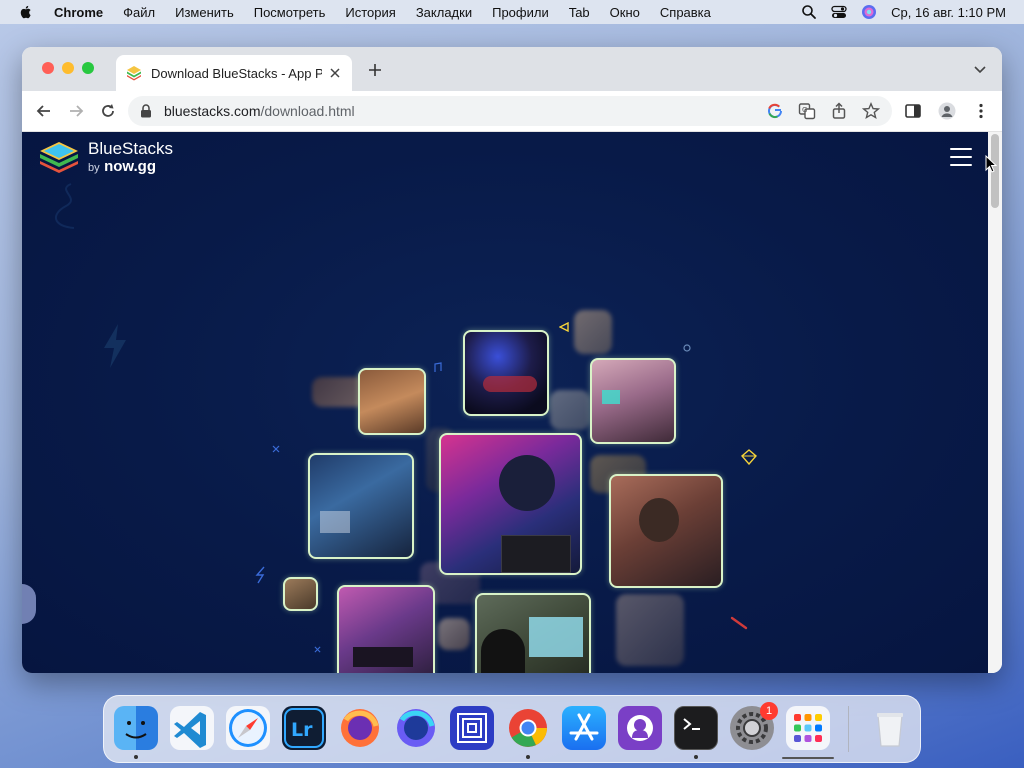 The width and height of the screenshot is (1024, 768). What do you see at coordinates (749, 457) in the screenshot?
I see `diamond-decoration-icon` at bounding box center [749, 457].